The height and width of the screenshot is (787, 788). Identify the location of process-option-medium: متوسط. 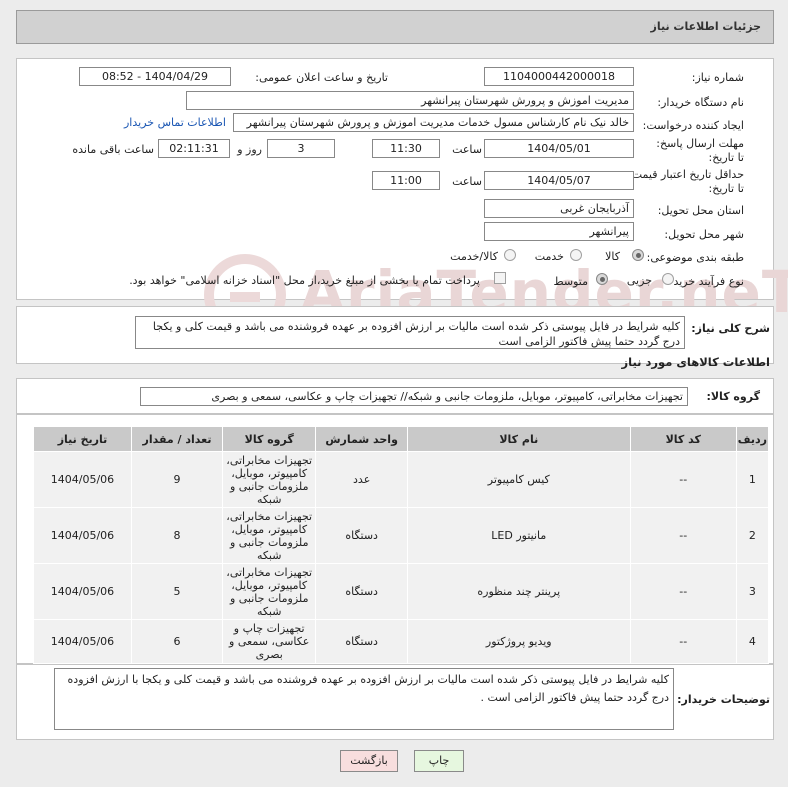
(570, 281).